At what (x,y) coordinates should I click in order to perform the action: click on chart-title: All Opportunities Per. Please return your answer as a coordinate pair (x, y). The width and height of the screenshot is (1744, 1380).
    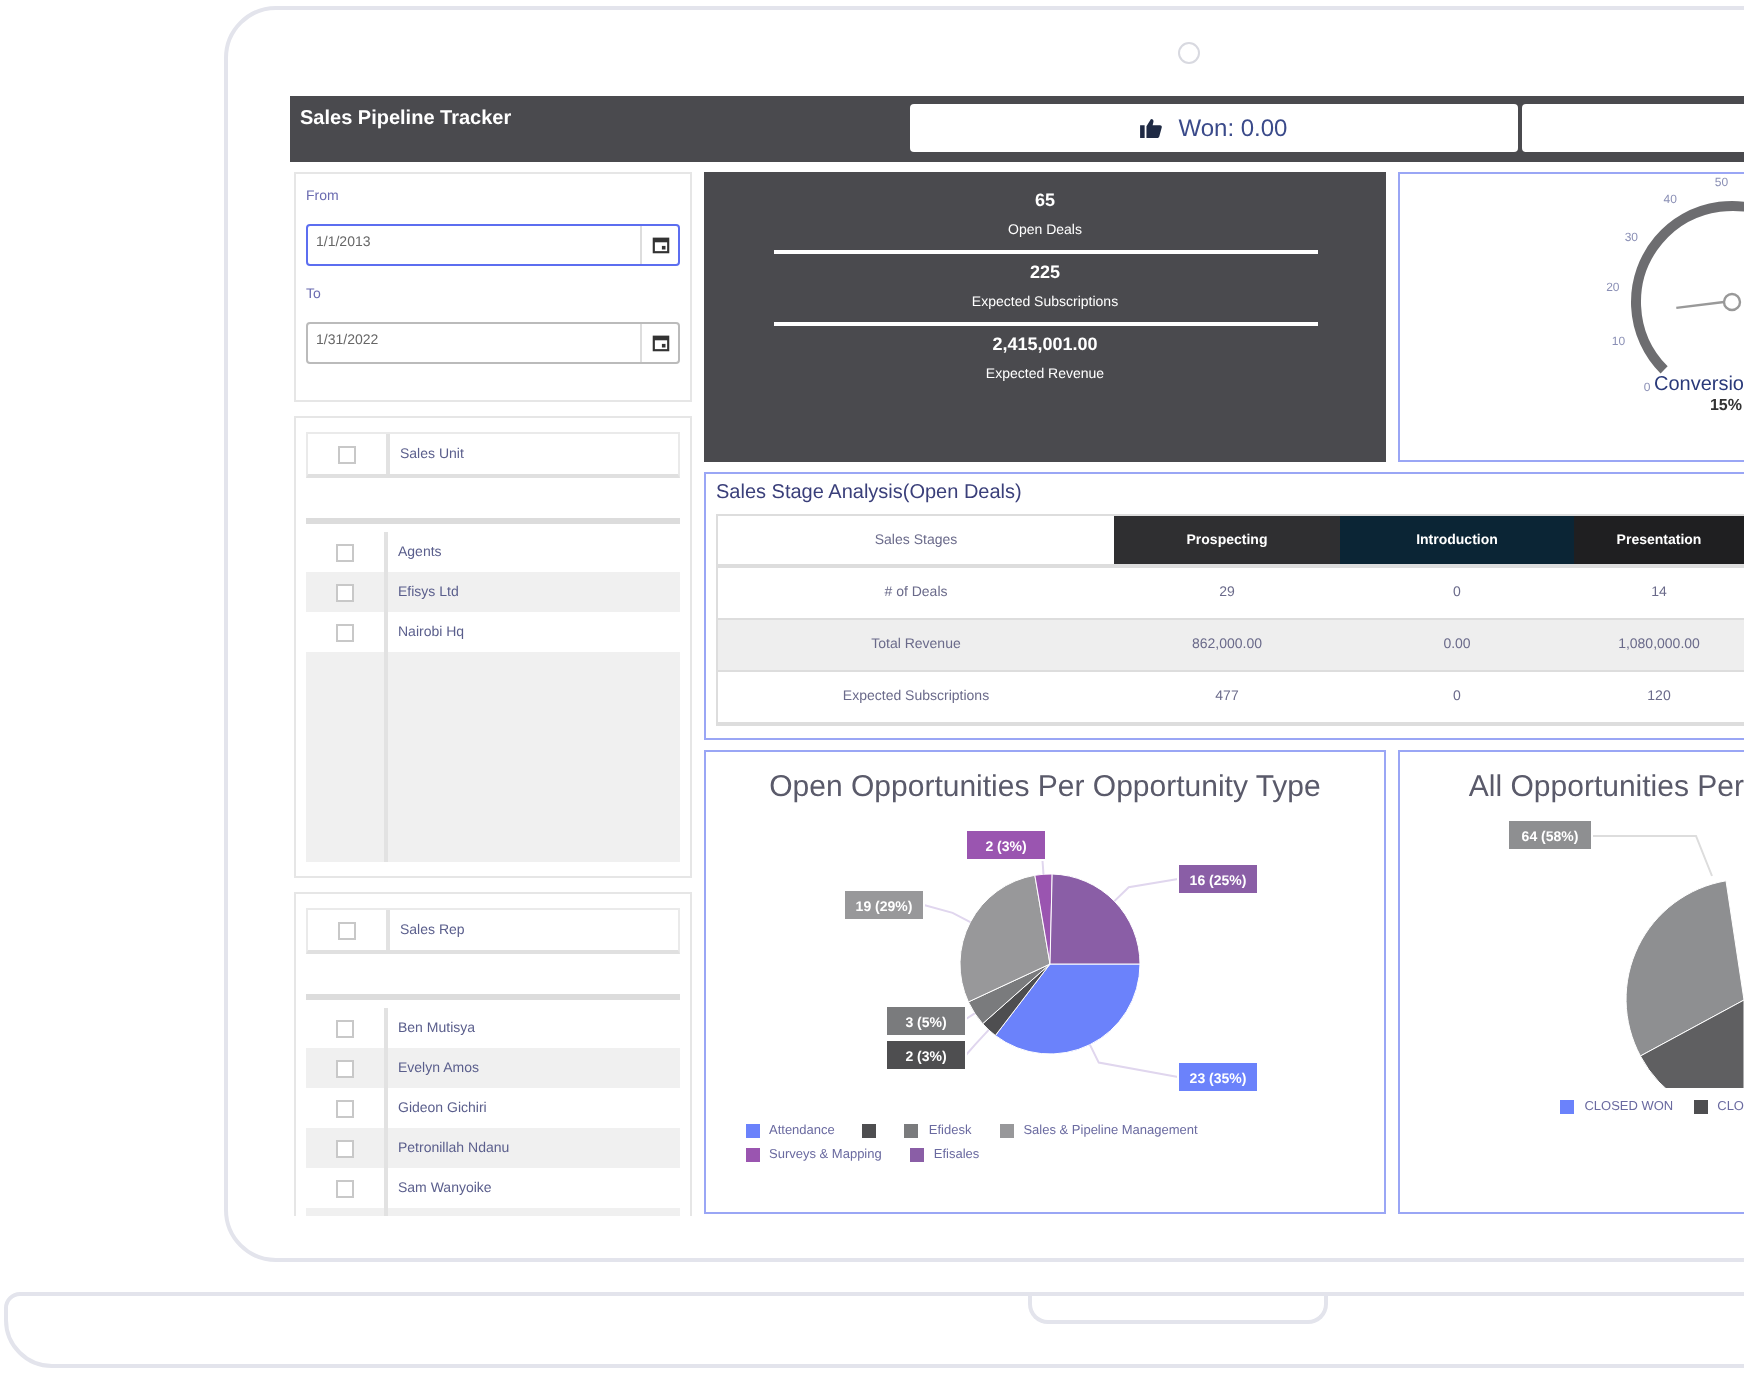
    Looking at the image, I should click on (1606, 787).